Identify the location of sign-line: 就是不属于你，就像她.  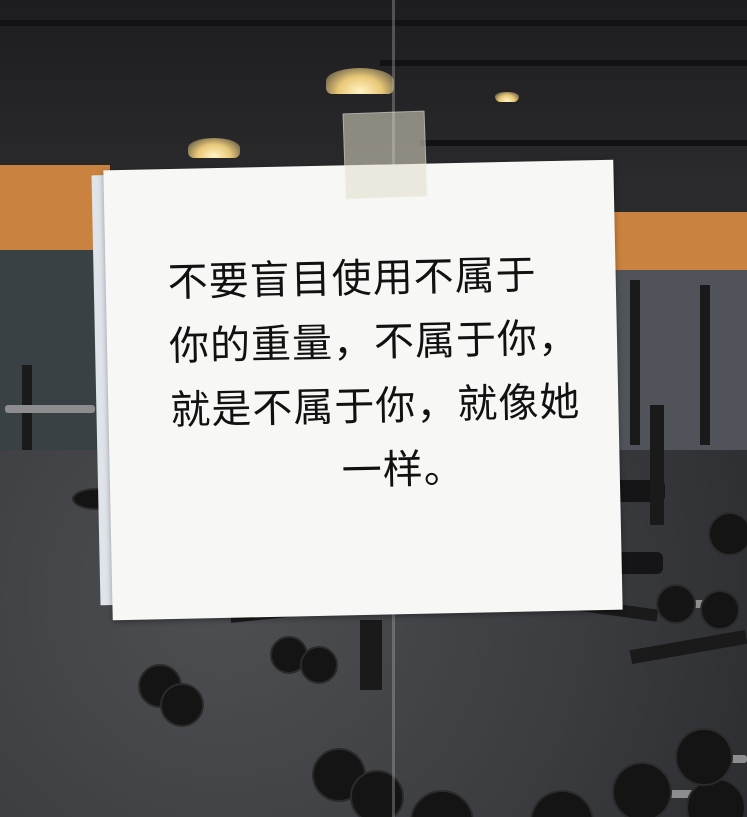
(375, 407).